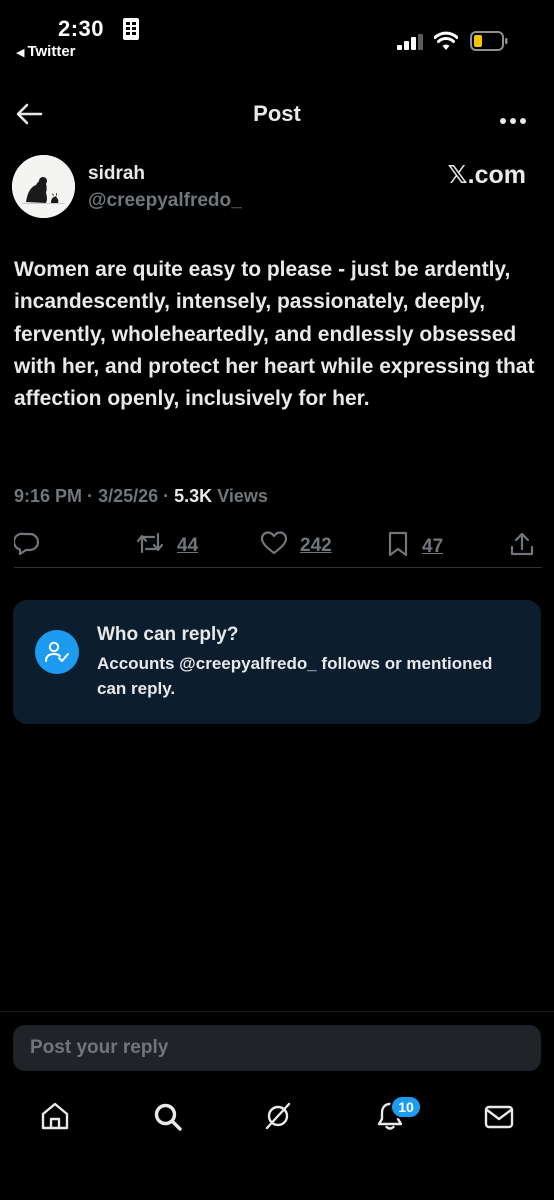 The image size is (554, 1200). I want to click on user-check-icon, so click(57, 652).